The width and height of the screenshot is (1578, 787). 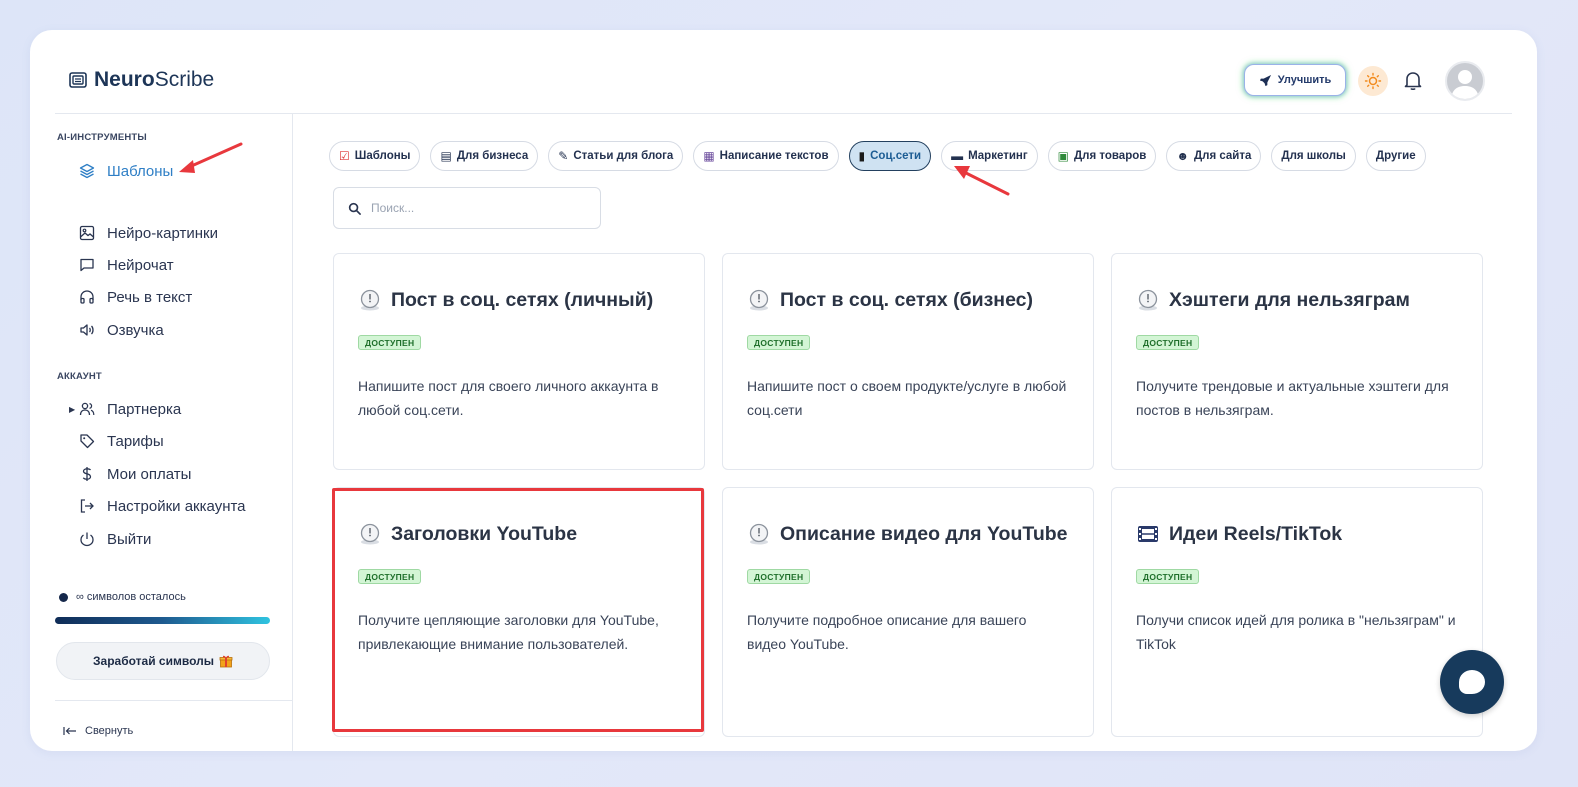 What do you see at coordinates (505, 300) in the screenshot?
I see `card-title: Пост в соц. сетях (личный)` at bounding box center [505, 300].